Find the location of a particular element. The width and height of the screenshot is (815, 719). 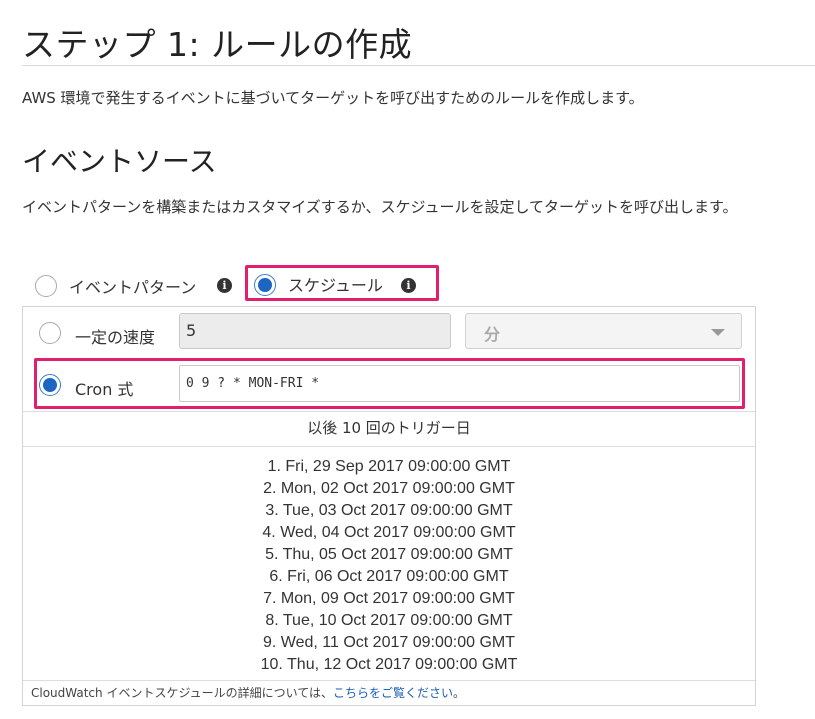

trigger-date-item: 4. Wed, 04 Oct 2017 09:00:00 GMT is located at coordinates (389, 532).